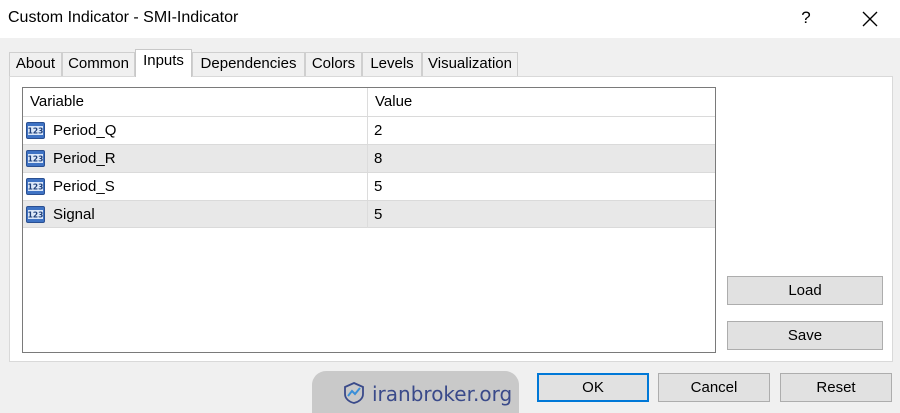 This screenshot has height=413, width=900. I want to click on variable-name: Signal, so click(74, 214).